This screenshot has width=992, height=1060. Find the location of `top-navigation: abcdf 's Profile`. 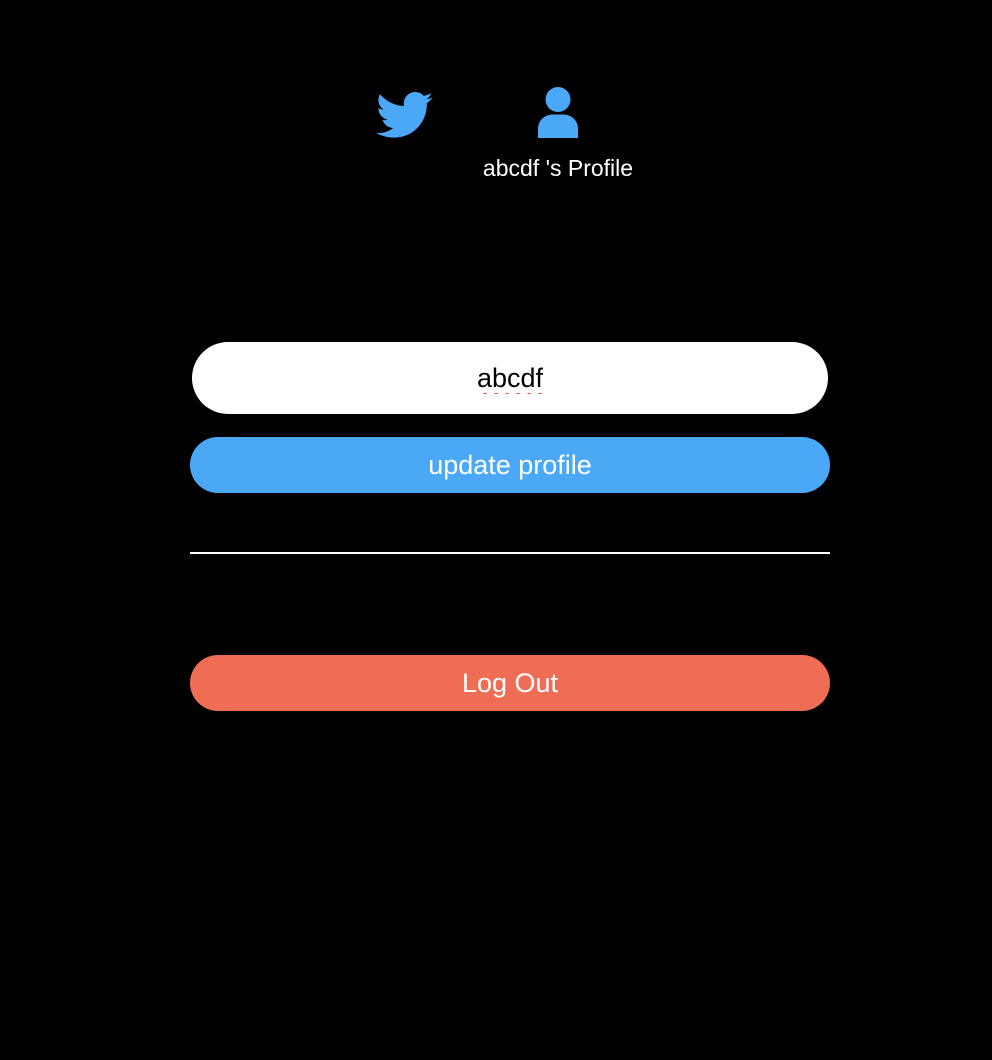

top-navigation: abcdf 's Profile is located at coordinates (496, 141).